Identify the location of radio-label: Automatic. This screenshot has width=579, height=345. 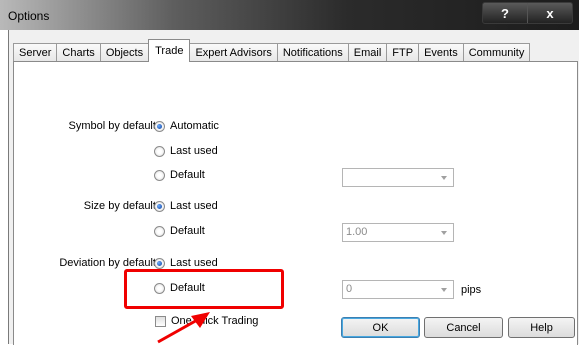
(194, 126).